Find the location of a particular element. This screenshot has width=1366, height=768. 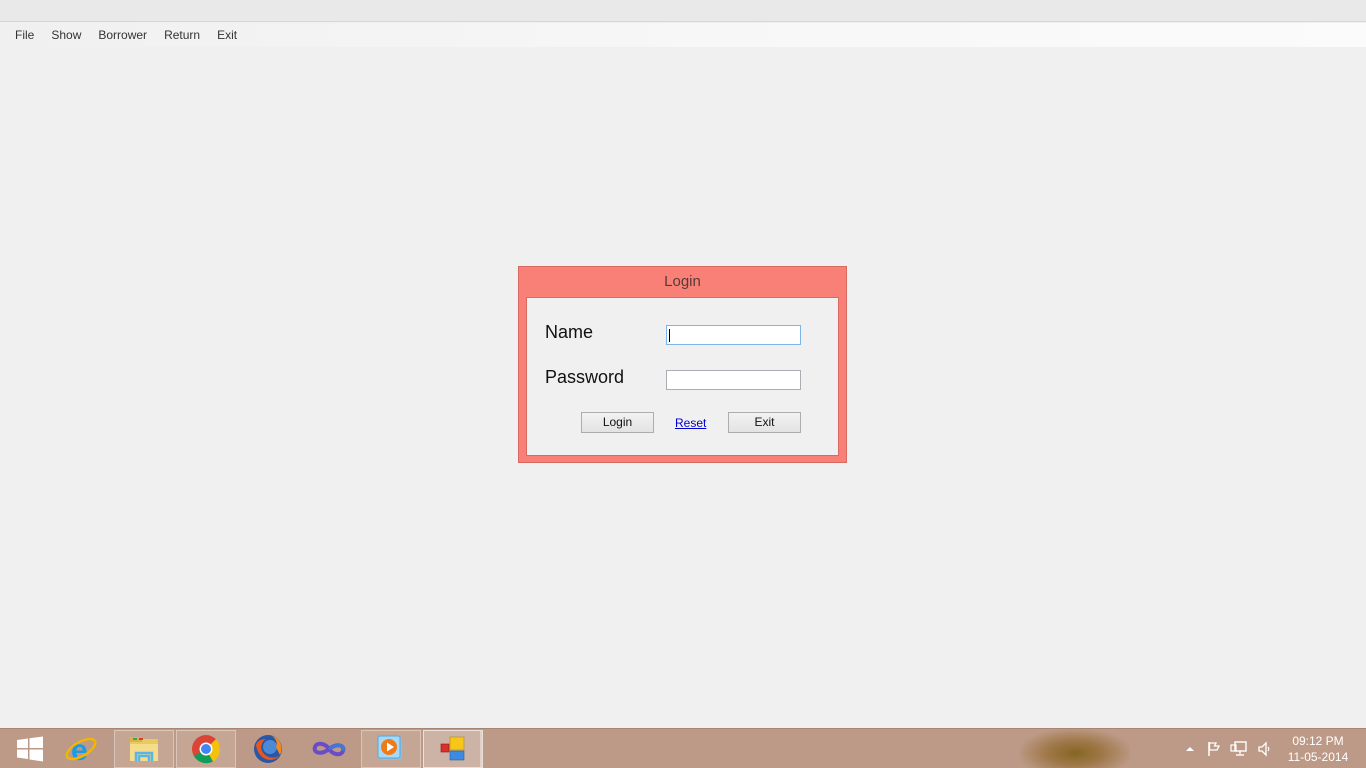

menu-return: Return is located at coordinates (182, 35).